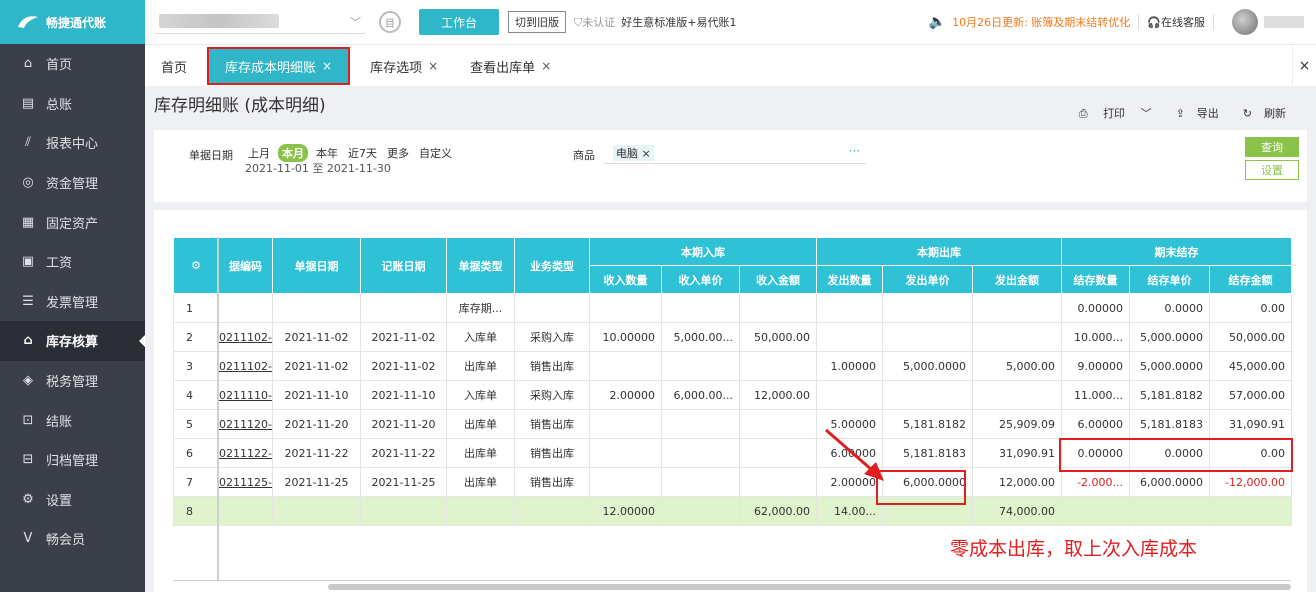  Describe the element at coordinates (28, 183) in the screenshot. I see `money-icon: ◎` at that location.